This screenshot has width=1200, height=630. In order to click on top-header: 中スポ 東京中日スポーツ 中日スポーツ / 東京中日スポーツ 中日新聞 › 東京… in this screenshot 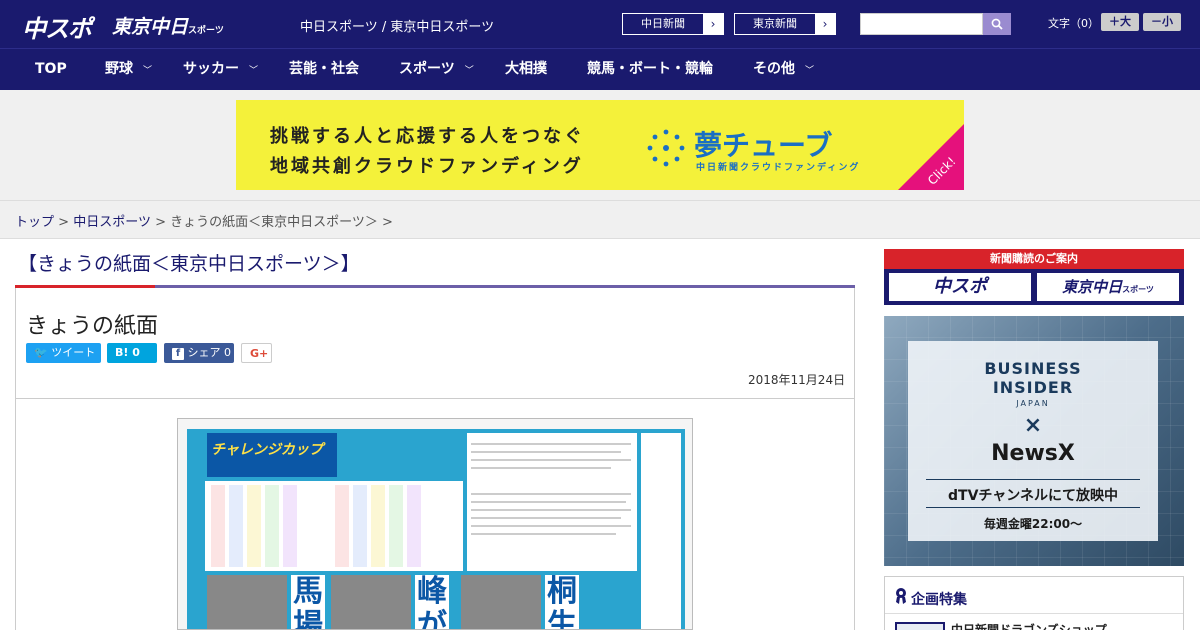, I will do `click(600, 24)`.